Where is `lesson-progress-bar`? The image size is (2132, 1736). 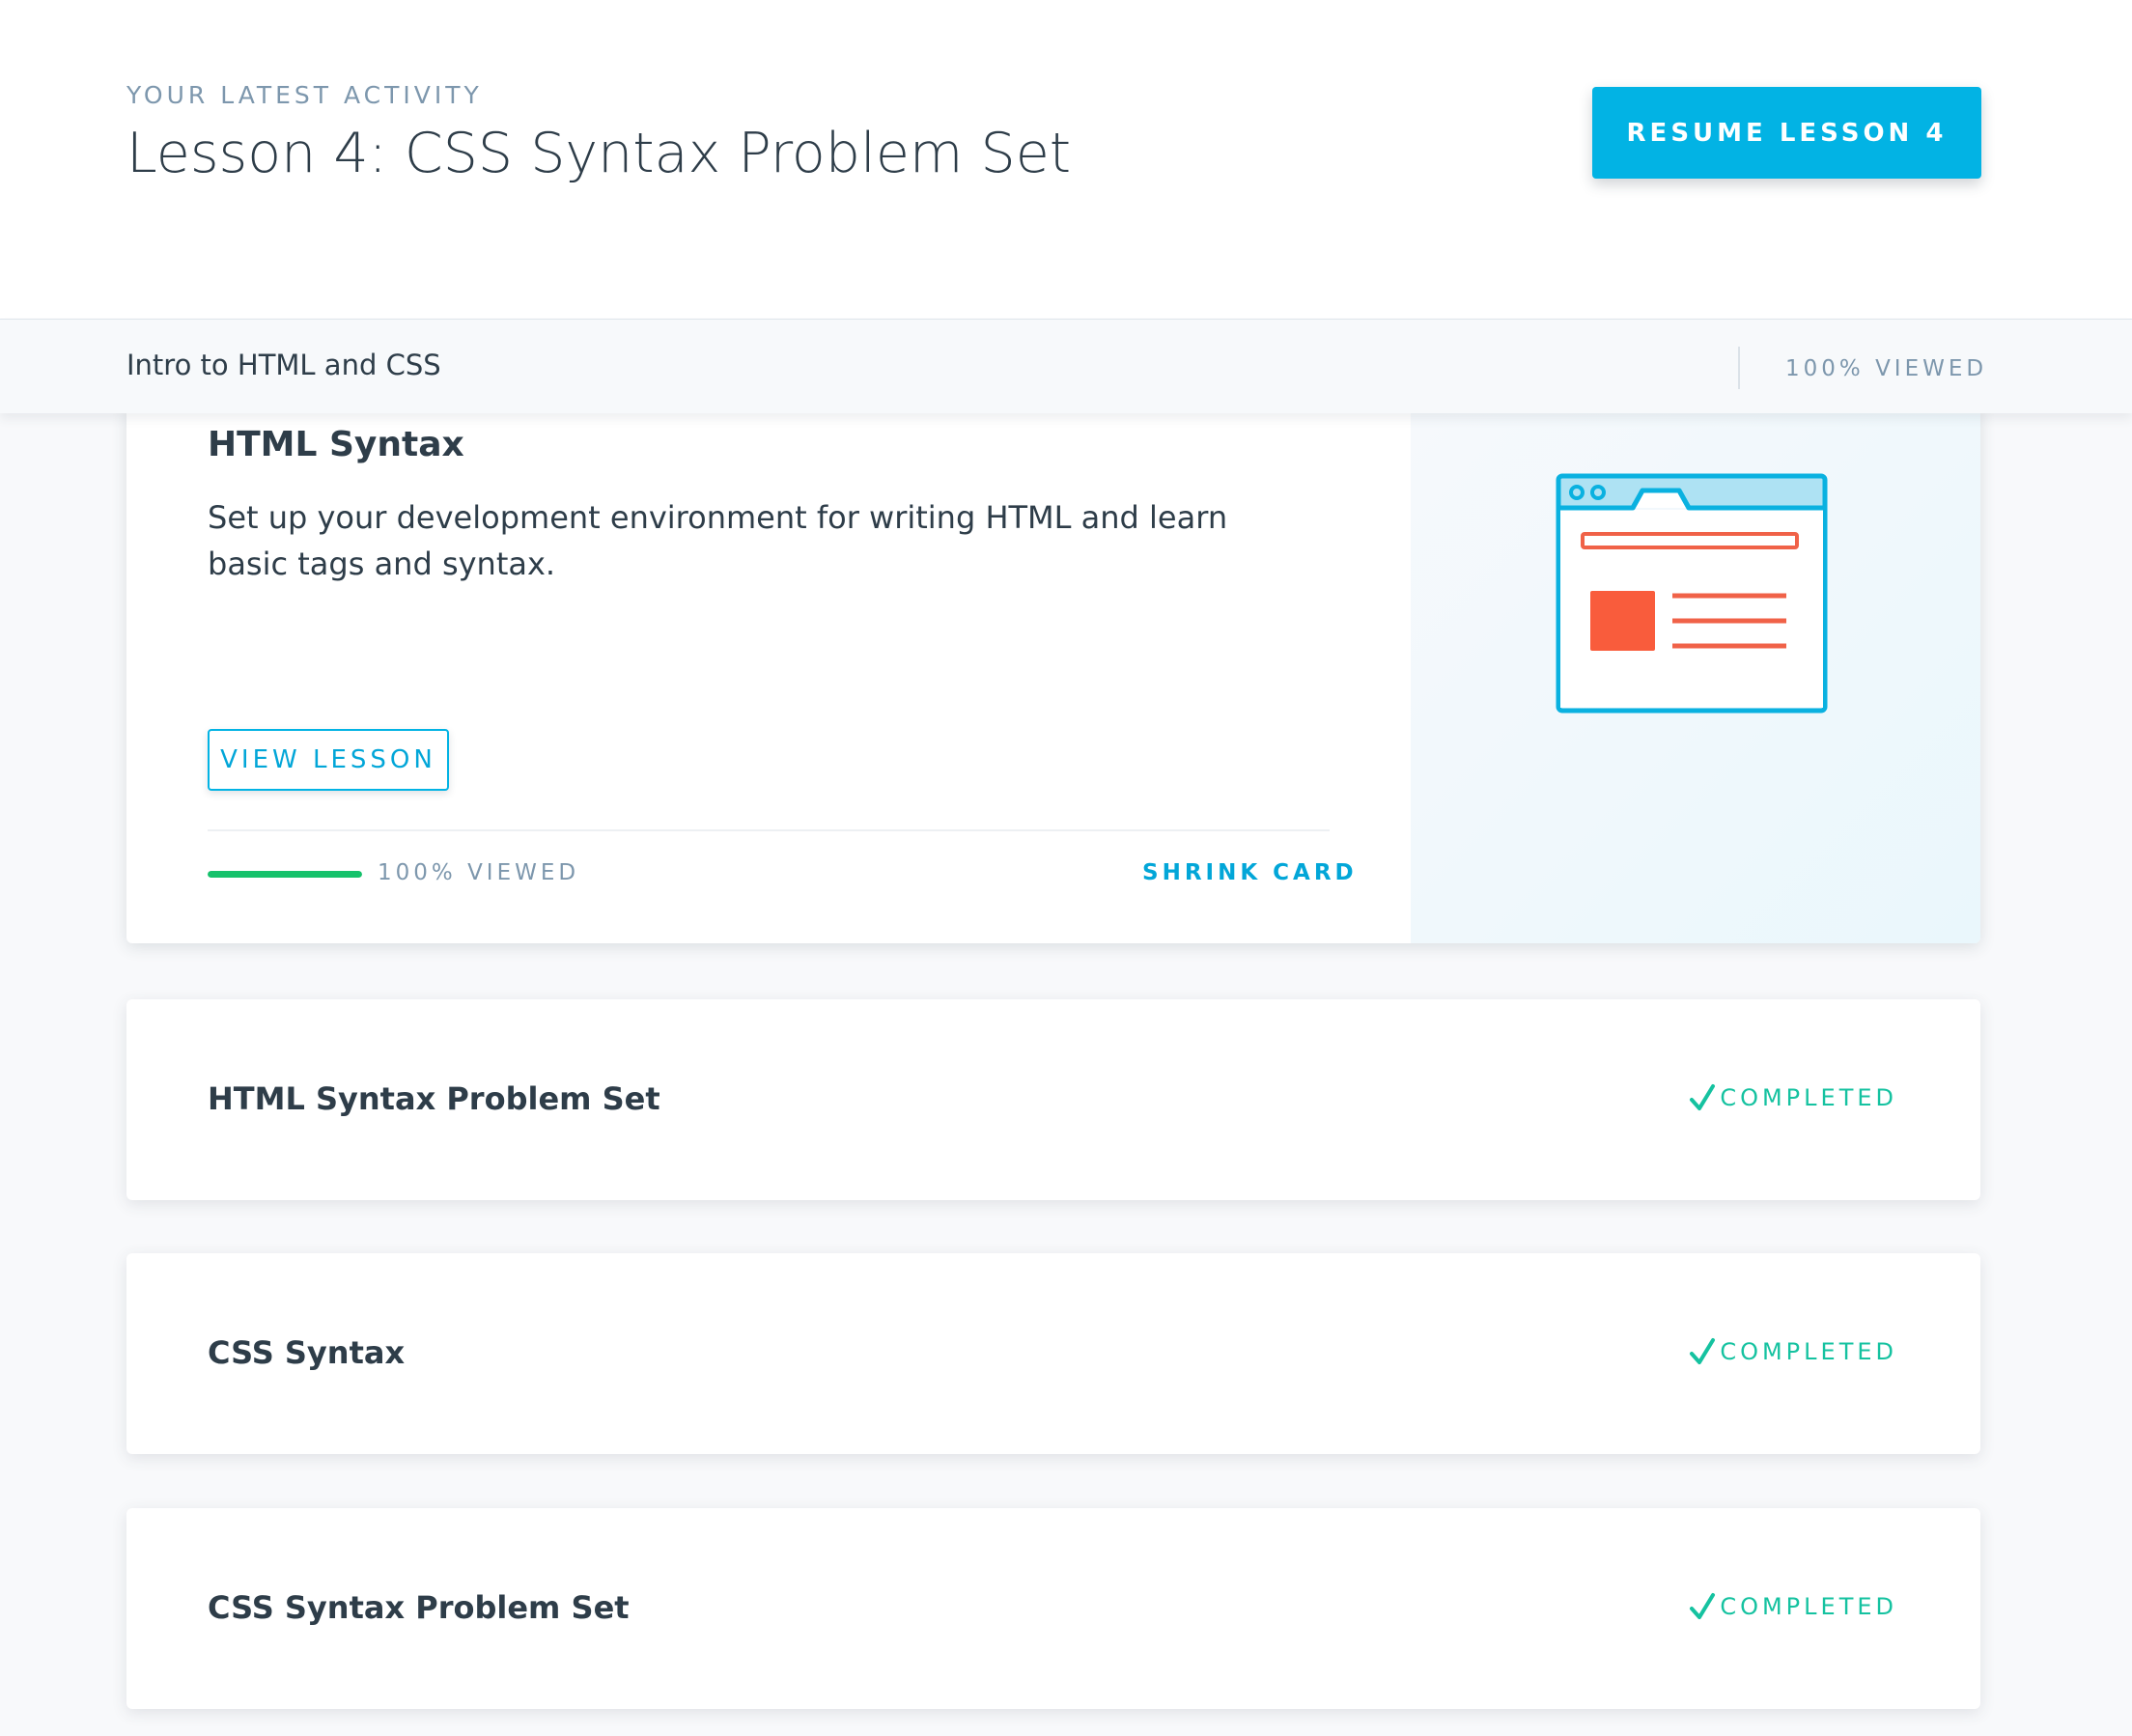 lesson-progress-bar is located at coordinates (285, 875).